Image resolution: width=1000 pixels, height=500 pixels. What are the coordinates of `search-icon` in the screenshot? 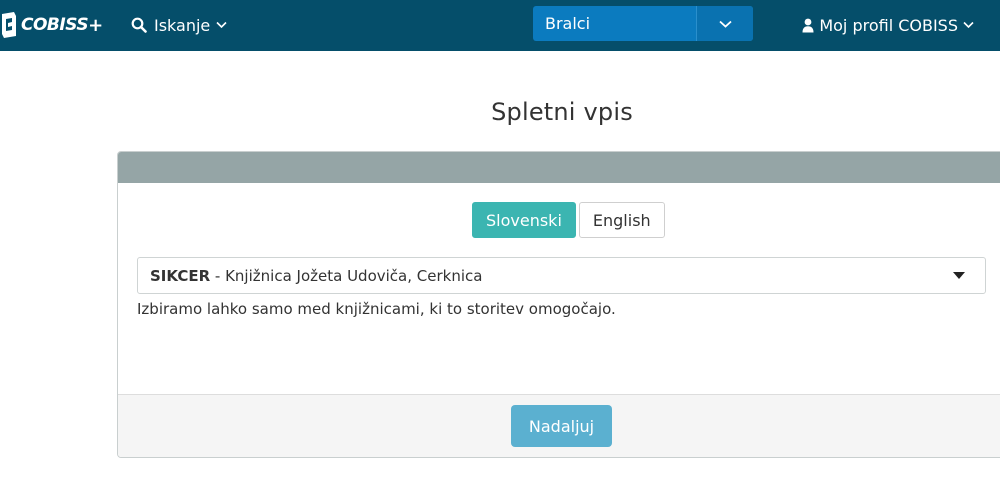 It's located at (139, 25).